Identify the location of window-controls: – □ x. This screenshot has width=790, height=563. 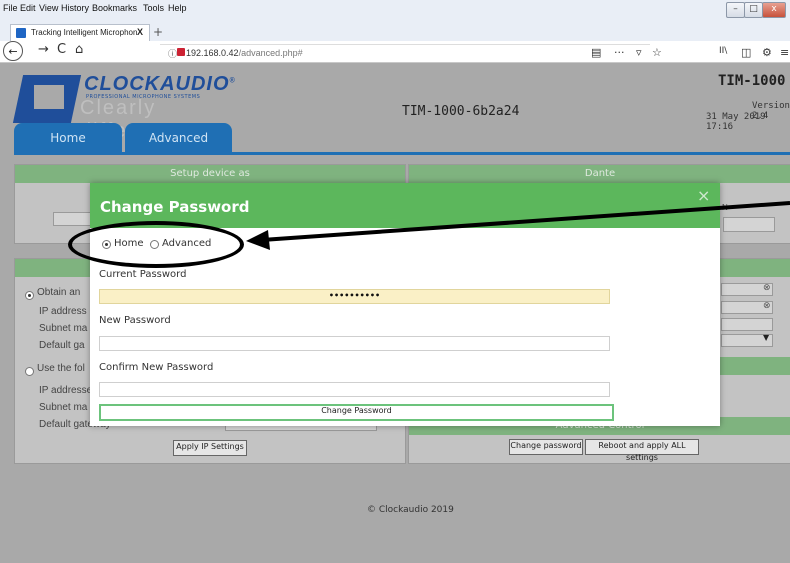
(756, 10).